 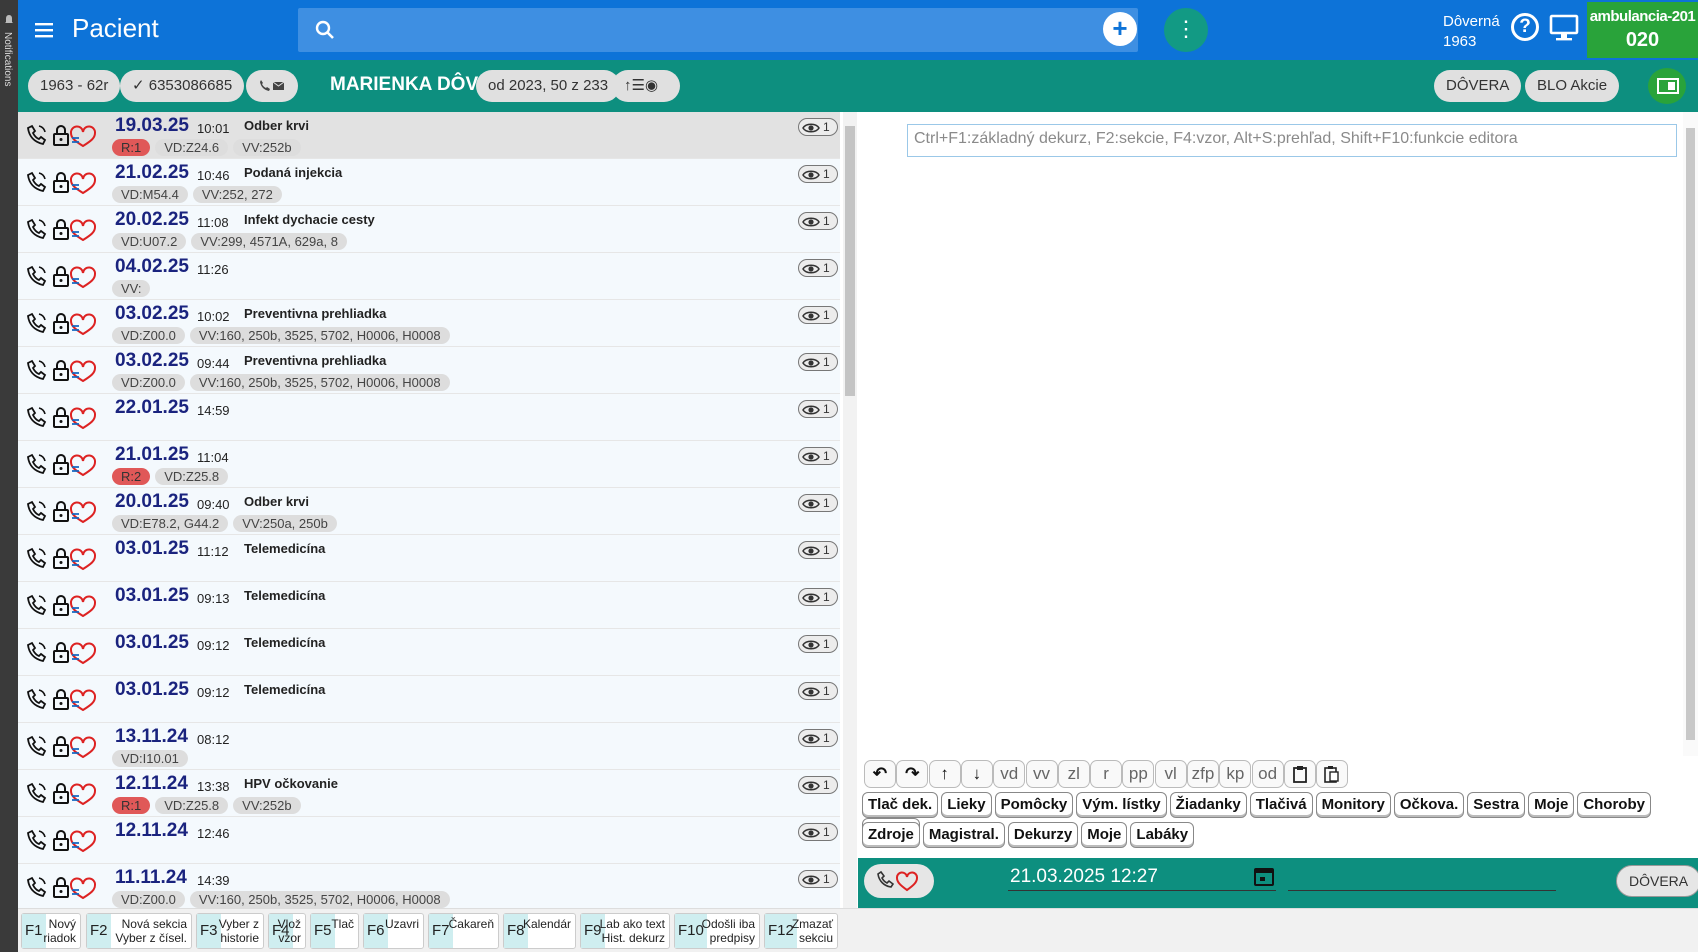 What do you see at coordinates (966, 805) in the screenshot?
I see `module-button: Lieky` at bounding box center [966, 805].